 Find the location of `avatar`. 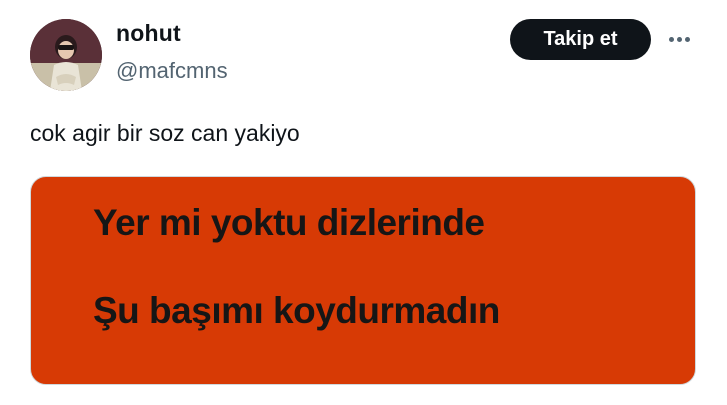

avatar is located at coordinates (66, 55).